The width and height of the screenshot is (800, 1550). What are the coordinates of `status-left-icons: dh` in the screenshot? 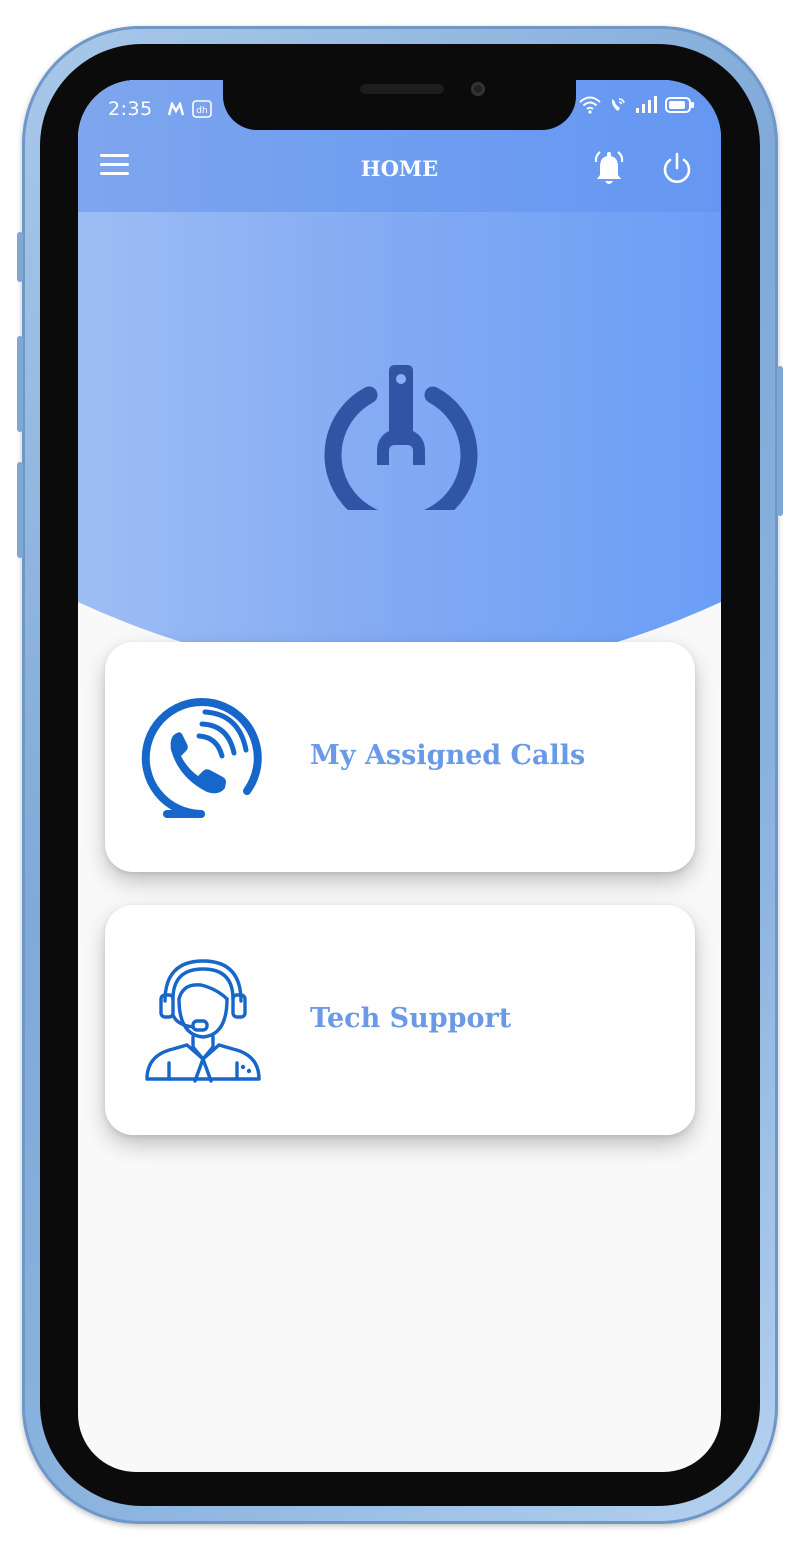 It's located at (190, 109).